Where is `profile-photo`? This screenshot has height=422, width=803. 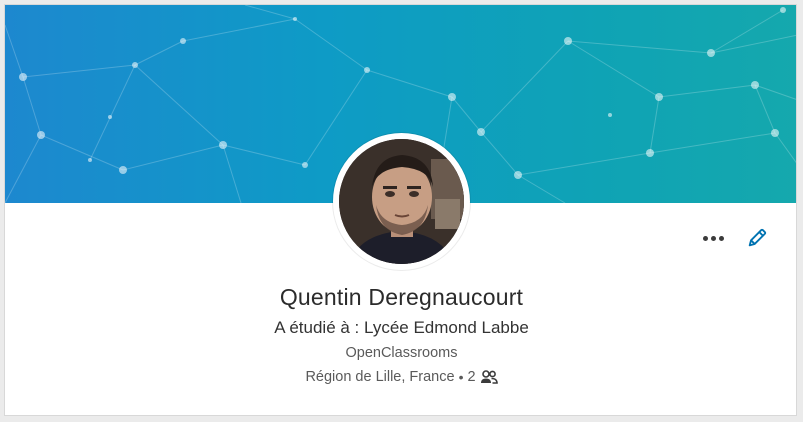 profile-photo is located at coordinates (401, 201).